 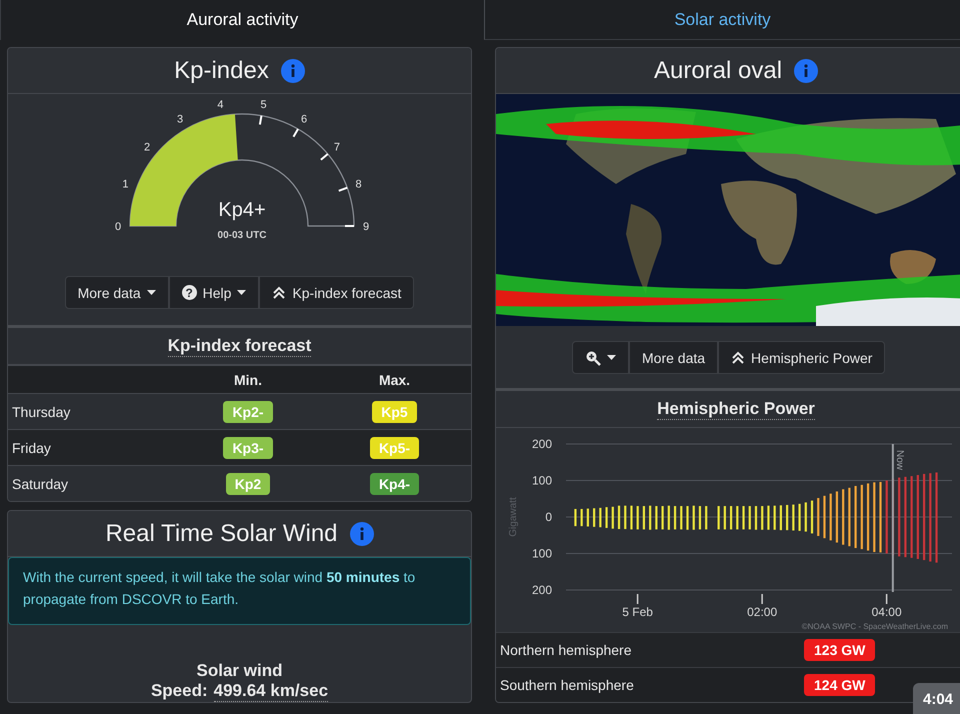 I want to click on credit-text: ©NOAA SWPC - SpaceWeatherLive.com, so click(x=875, y=626).